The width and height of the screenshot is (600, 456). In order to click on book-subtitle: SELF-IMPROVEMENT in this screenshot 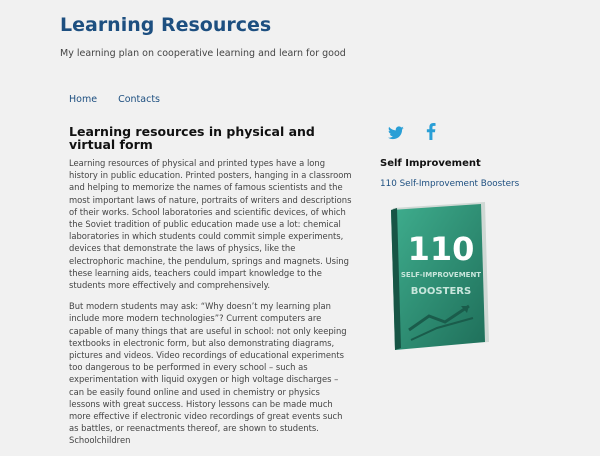, I will do `click(441, 275)`.